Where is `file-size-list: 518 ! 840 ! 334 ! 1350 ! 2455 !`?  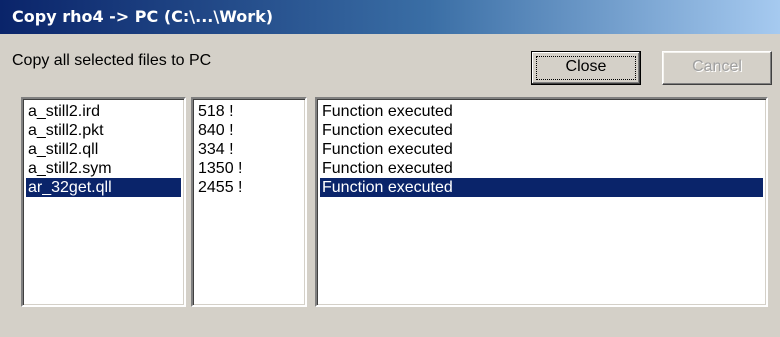 file-size-list: 518 ! 840 ! 334 ! 1350 ! 2455 ! is located at coordinates (249, 202).